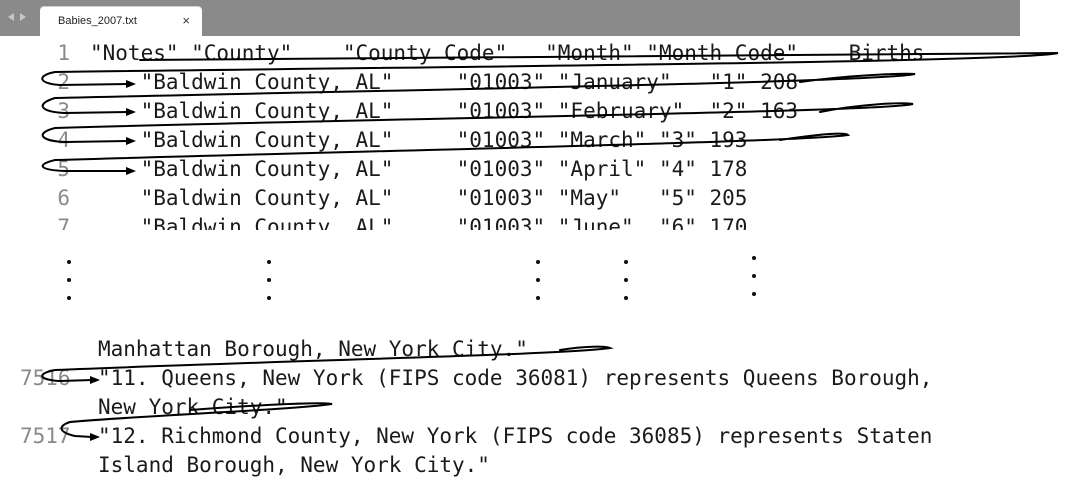 This screenshot has height=488, width=1066. Describe the element at coordinates (313, 349) in the screenshot. I see `code-line: Manhattan Borough, New York City."` at that location.